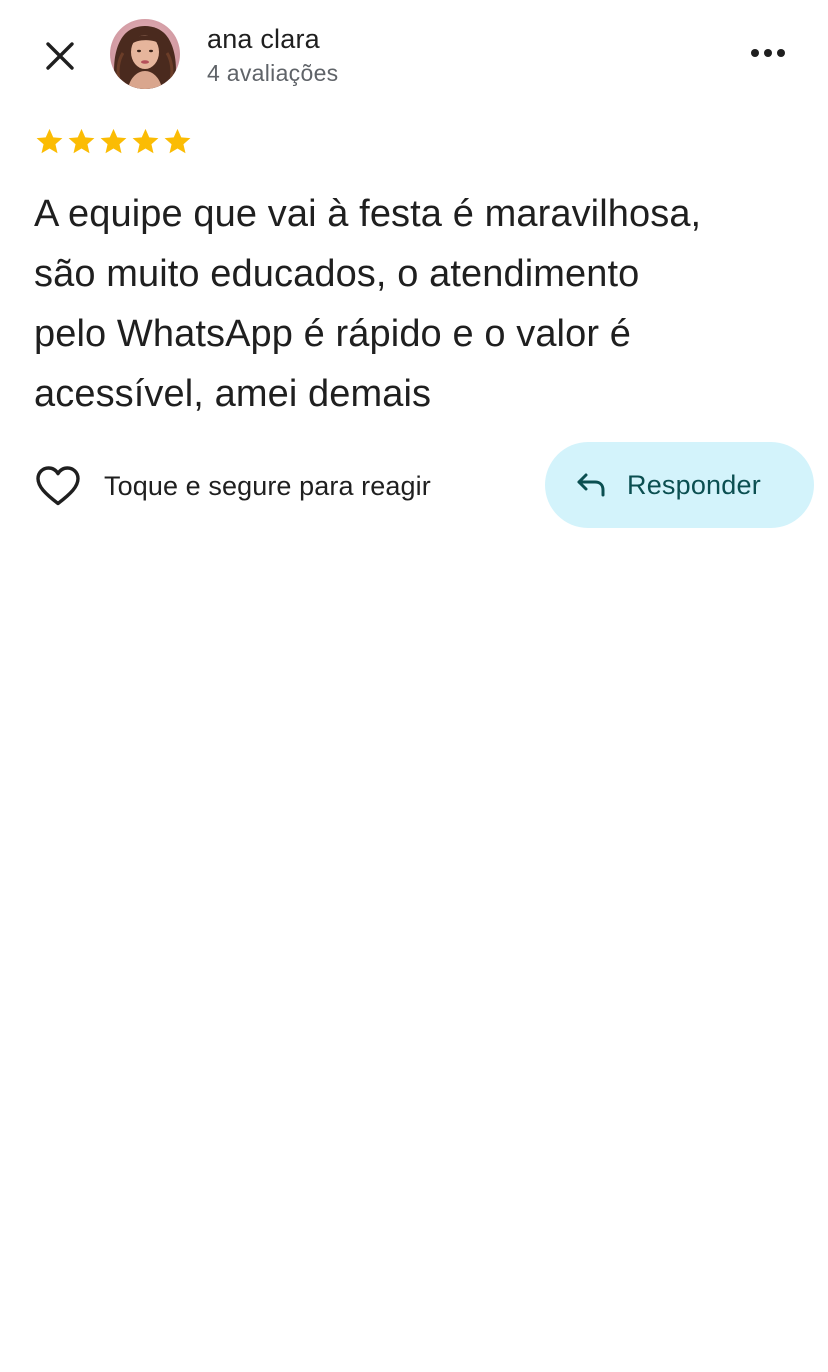 The height and width of the screenshot is (1372, 828). Describe the element at coordinates (145, 54) in the screenshot. I see `avatar` at that location.